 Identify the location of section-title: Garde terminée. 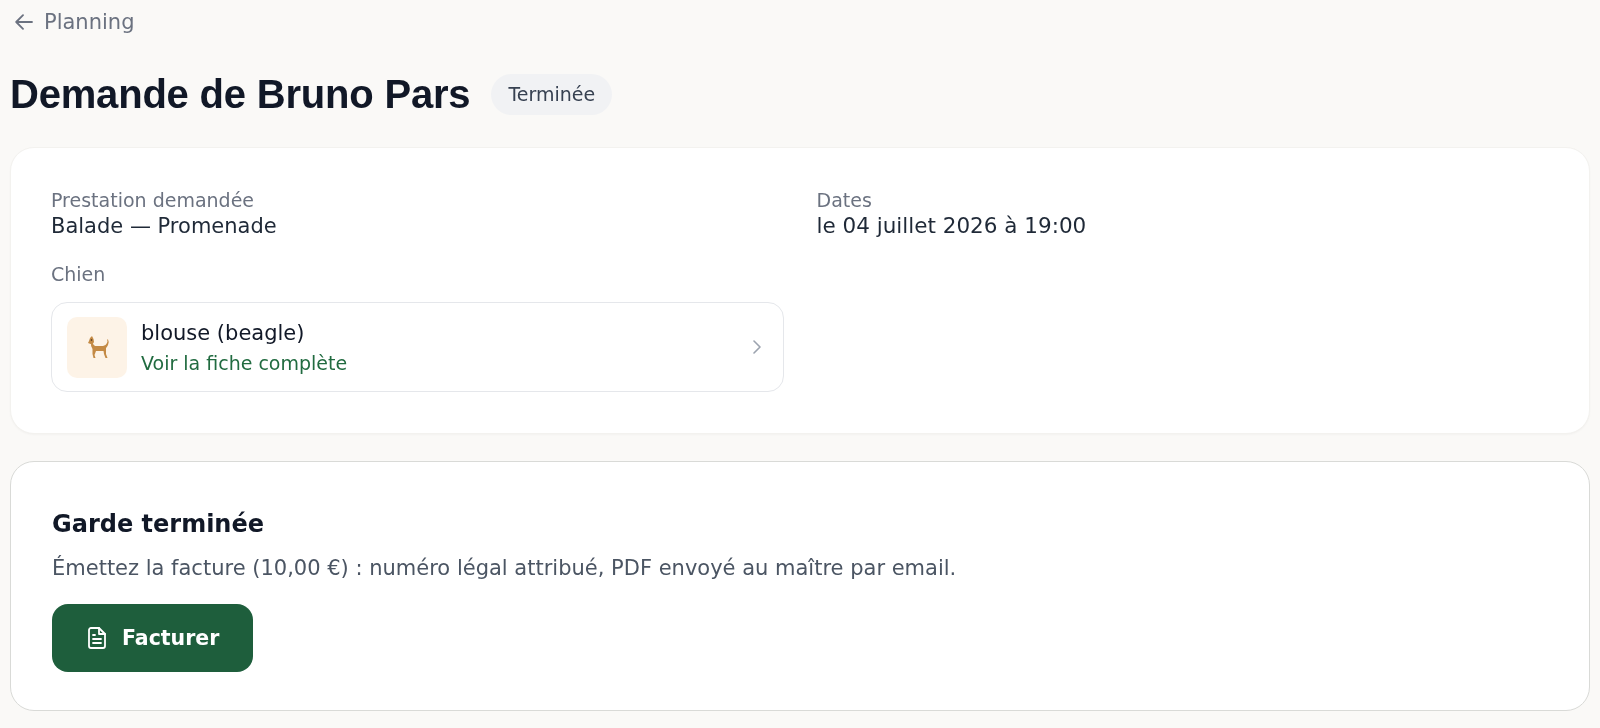
(158, 524).